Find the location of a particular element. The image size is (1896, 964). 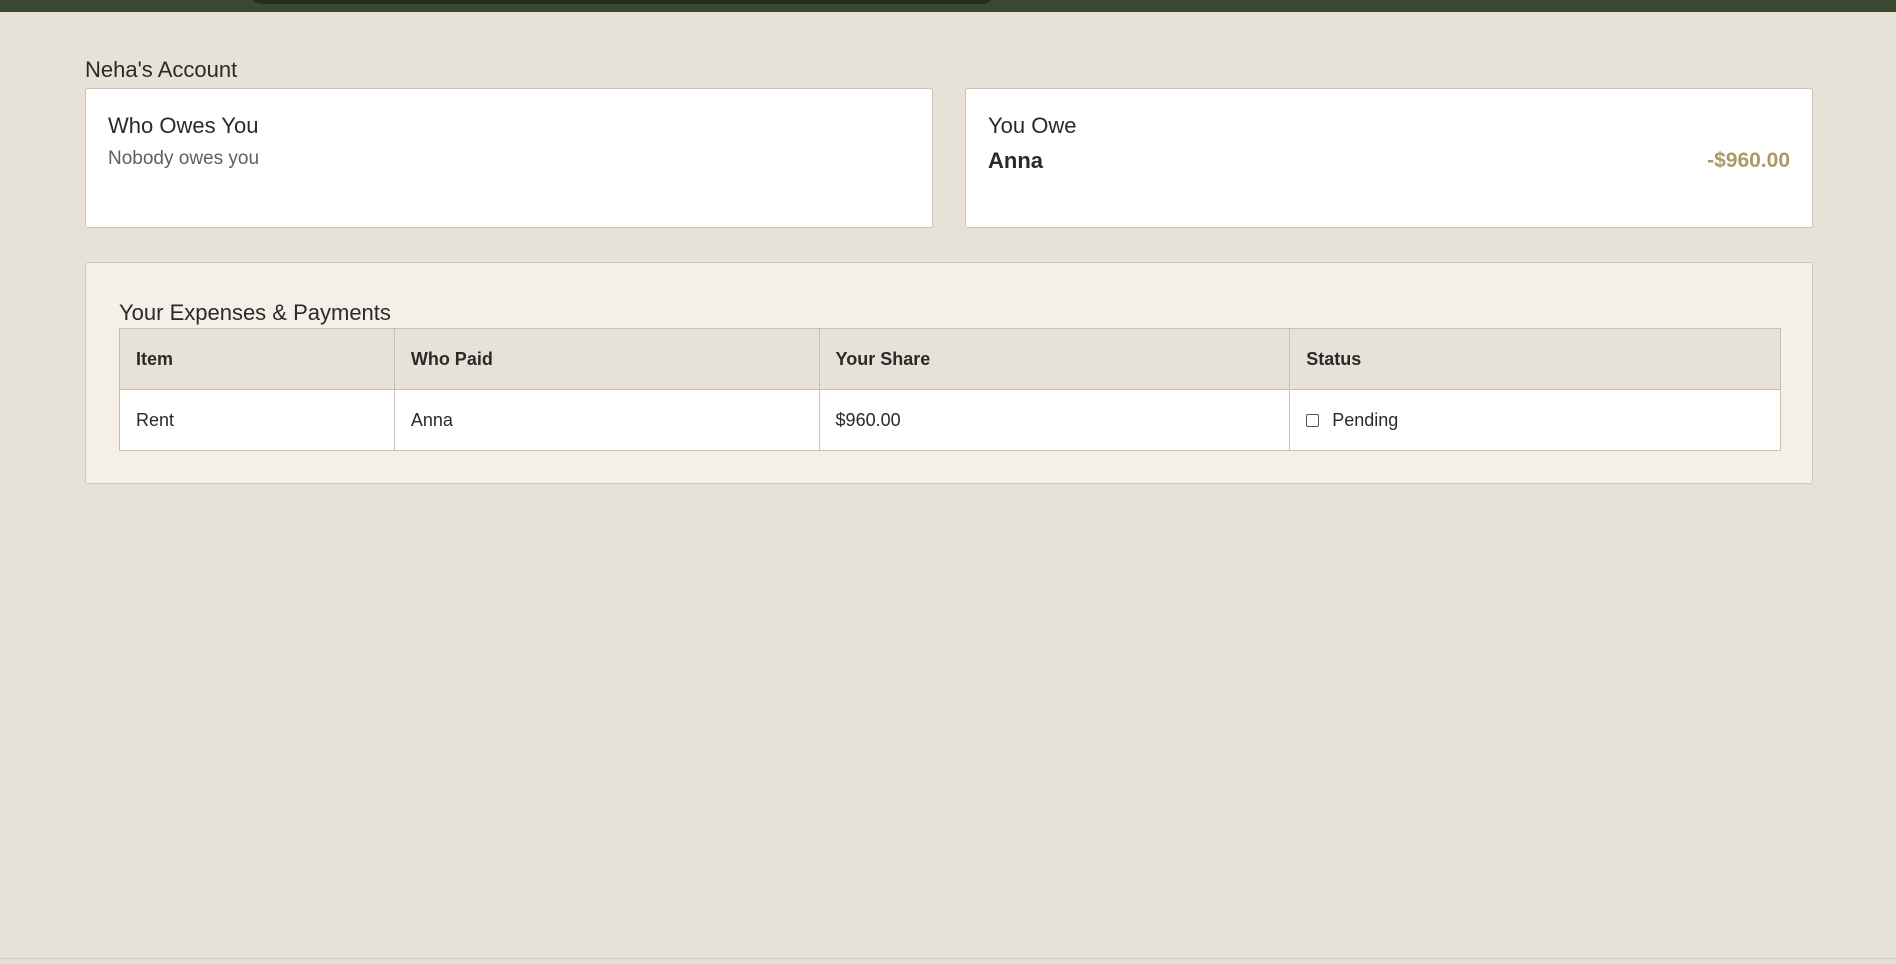

who-owes-you-title: Who Owes You is located at coordinates (183, 125).